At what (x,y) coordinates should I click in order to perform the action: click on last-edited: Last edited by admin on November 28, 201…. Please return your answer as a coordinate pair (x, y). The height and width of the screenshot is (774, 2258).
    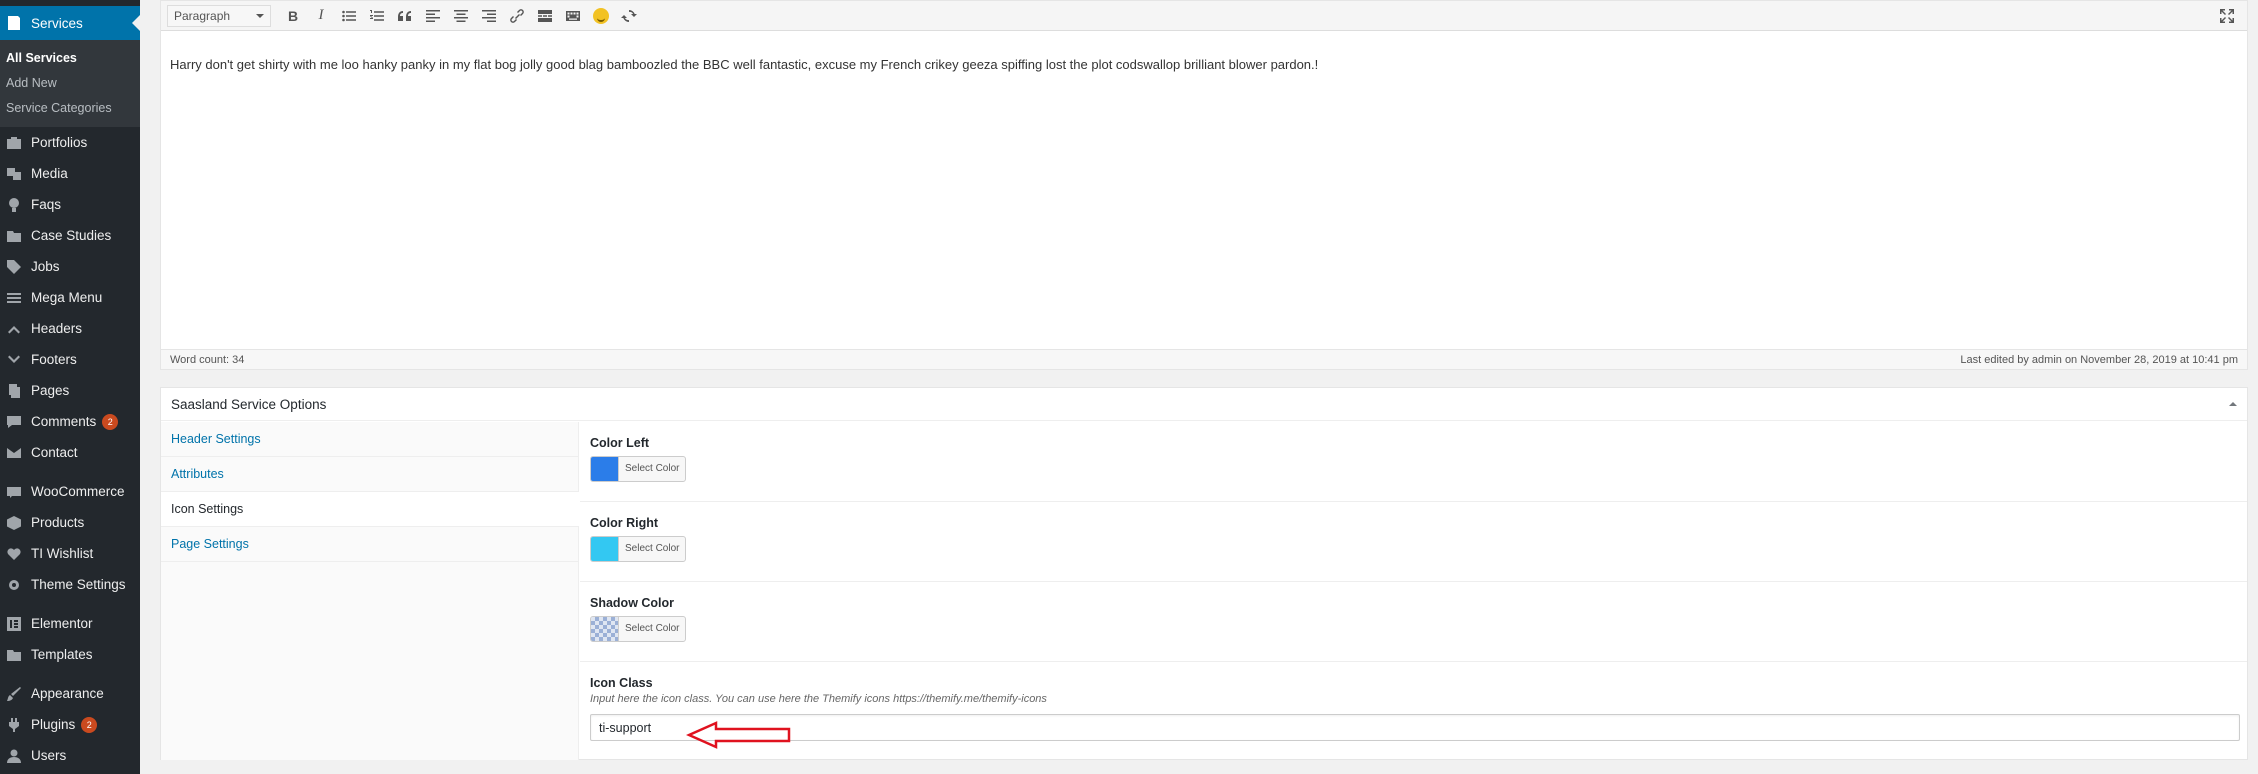
    Looking at the image, I should click on (2099, 359).